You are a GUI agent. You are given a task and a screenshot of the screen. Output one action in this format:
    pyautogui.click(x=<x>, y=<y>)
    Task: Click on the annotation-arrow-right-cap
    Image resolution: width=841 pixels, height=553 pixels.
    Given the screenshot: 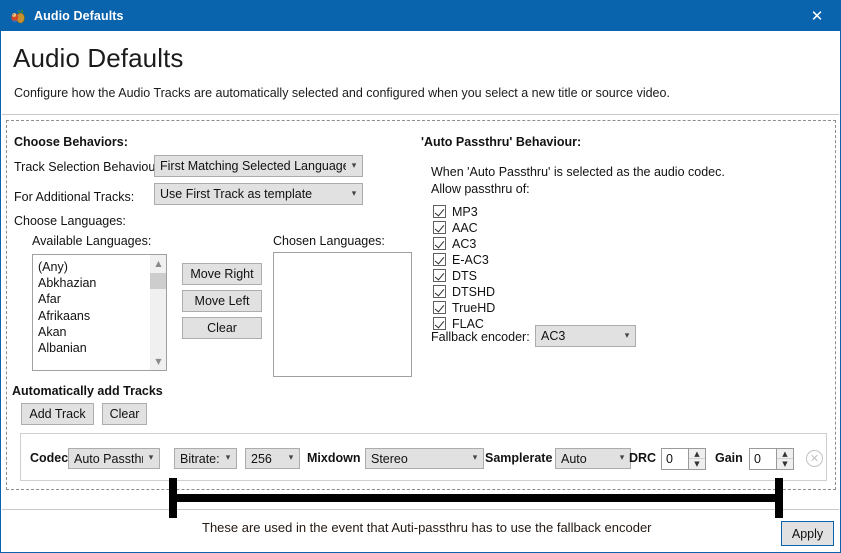 What is the action you would take?
    pyautogui.click(x=779, y=498)
    